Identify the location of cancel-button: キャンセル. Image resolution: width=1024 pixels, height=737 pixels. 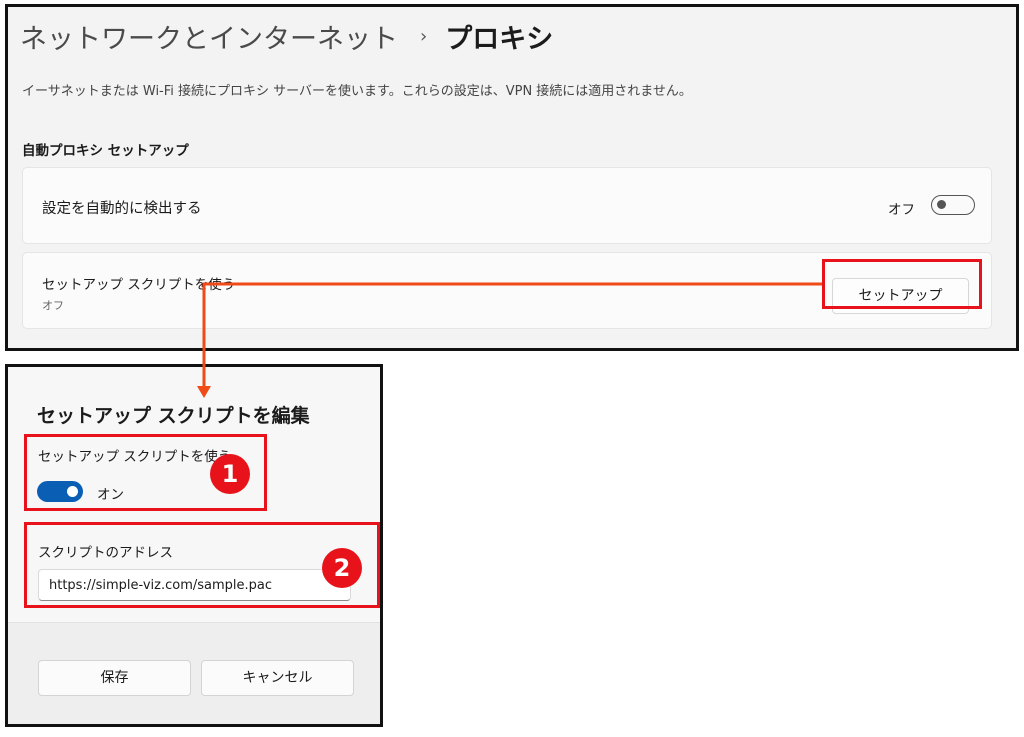
(277, 678).